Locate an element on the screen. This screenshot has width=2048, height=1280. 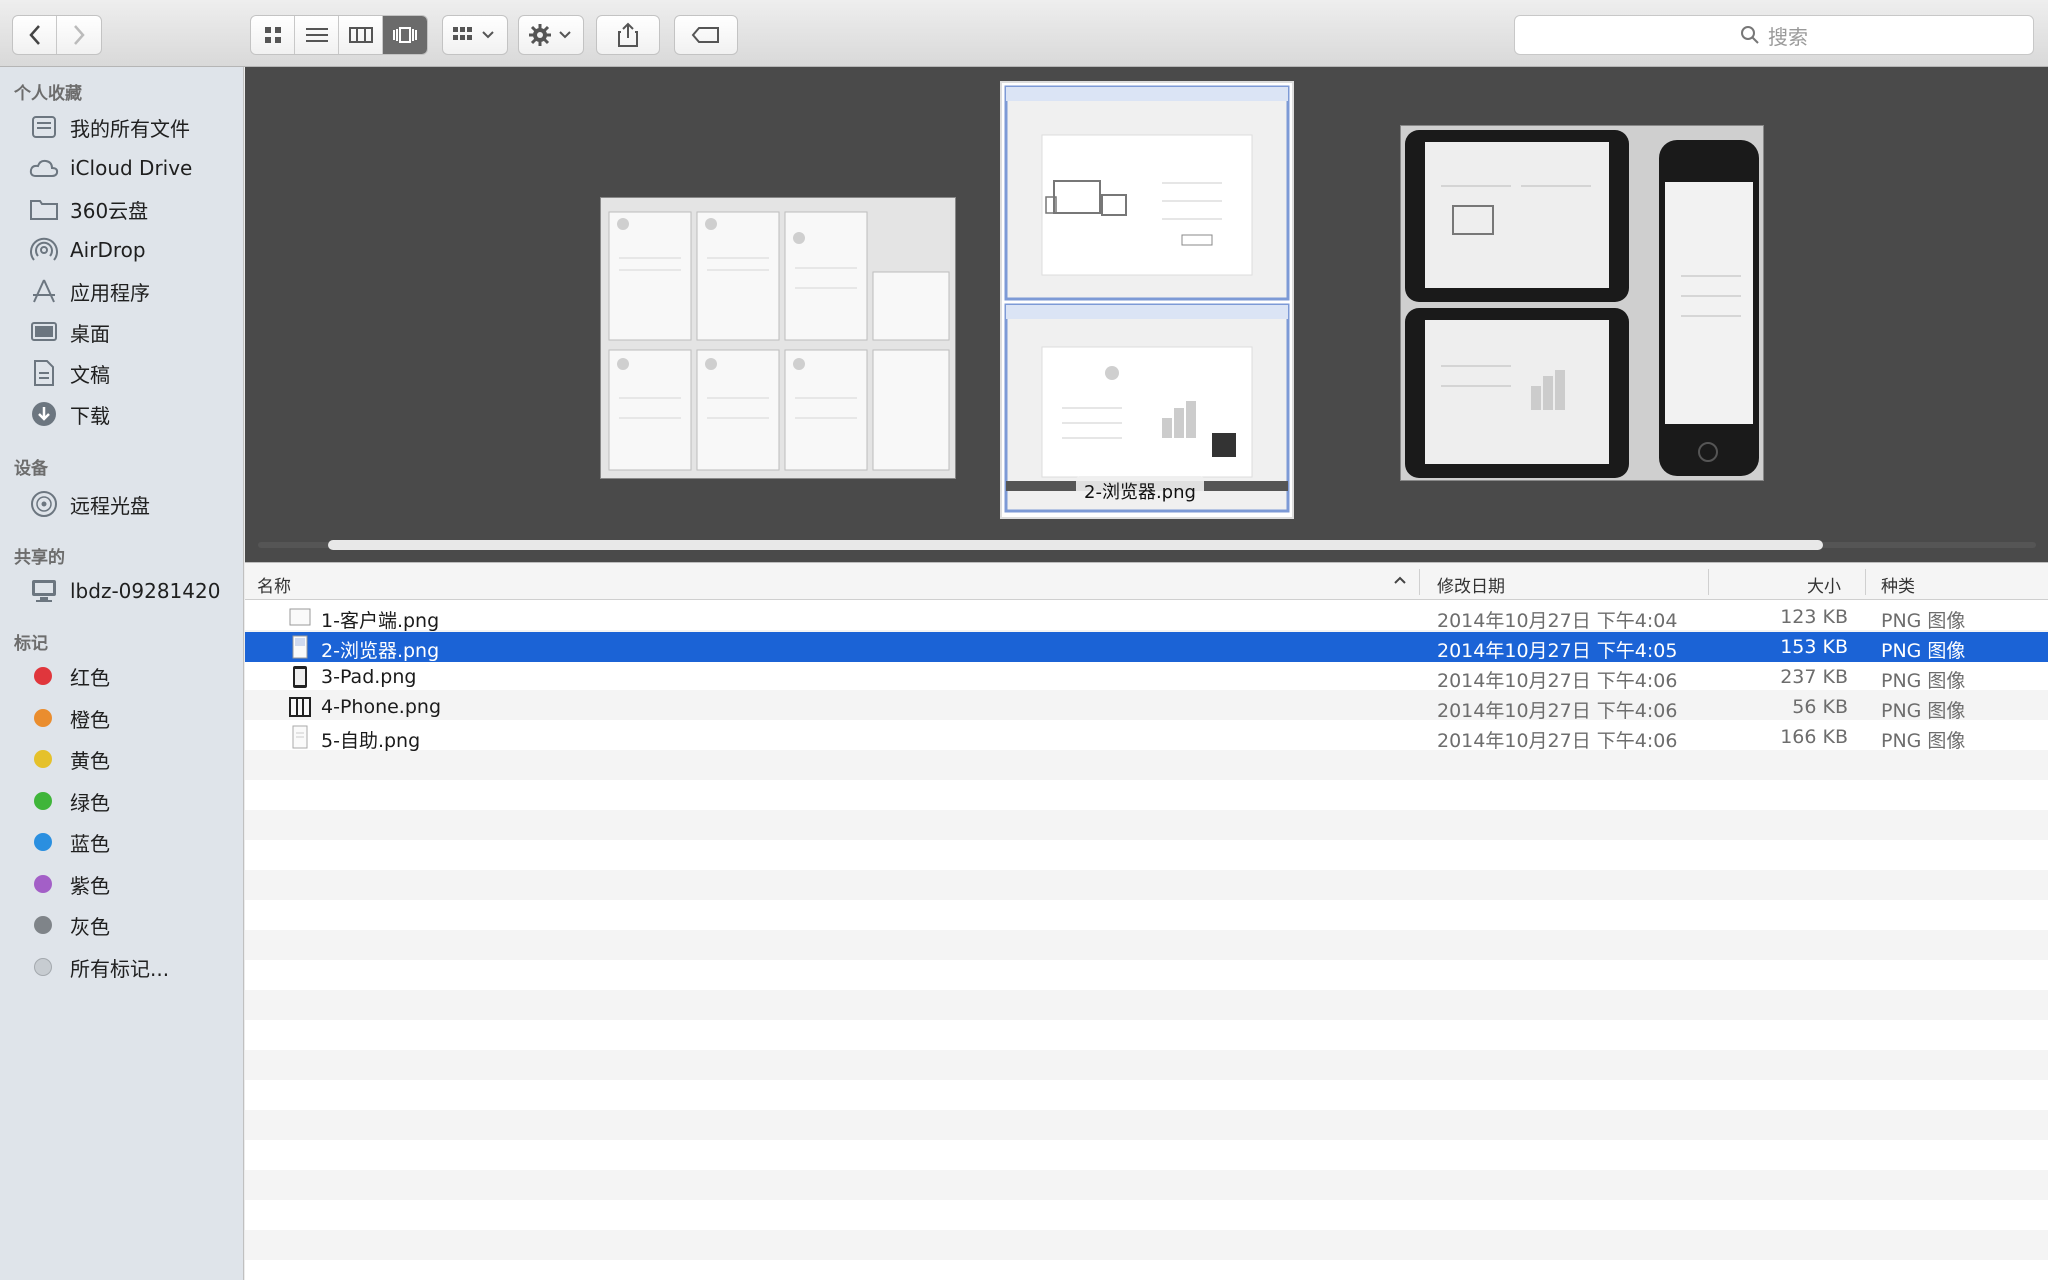
folder-icon is located at coordinates (44, 209).